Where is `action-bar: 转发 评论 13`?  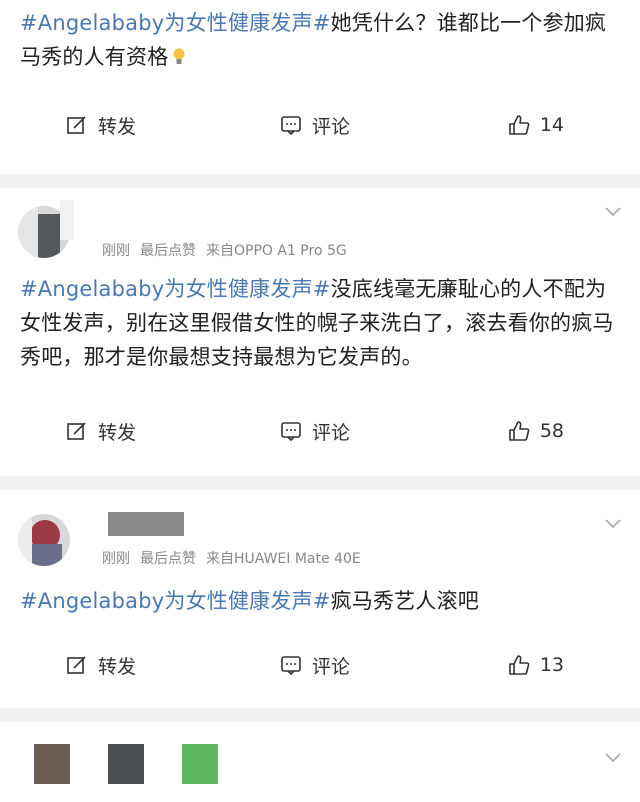
action-bar: 转发 评论 13 is located at coordinates (320, 665).